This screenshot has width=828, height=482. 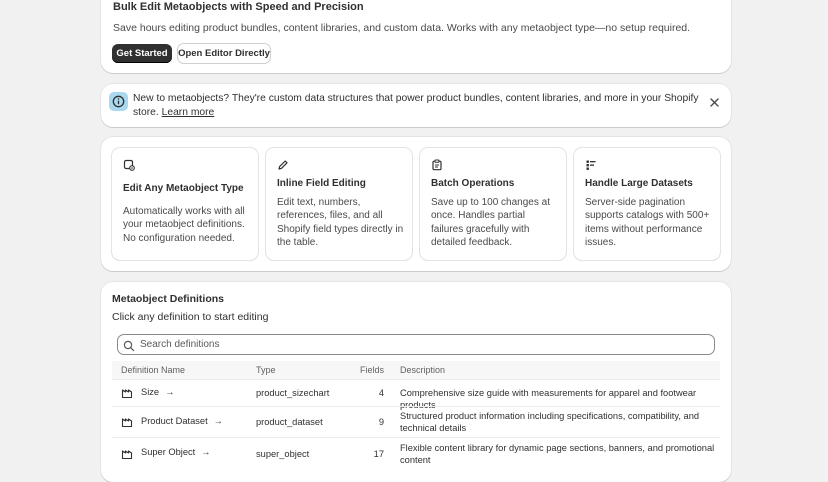 What do you see at coordinates (168, 452) in the screenshot?
I see `definition-name-label: Super Object` at bounding box center [168, 452].